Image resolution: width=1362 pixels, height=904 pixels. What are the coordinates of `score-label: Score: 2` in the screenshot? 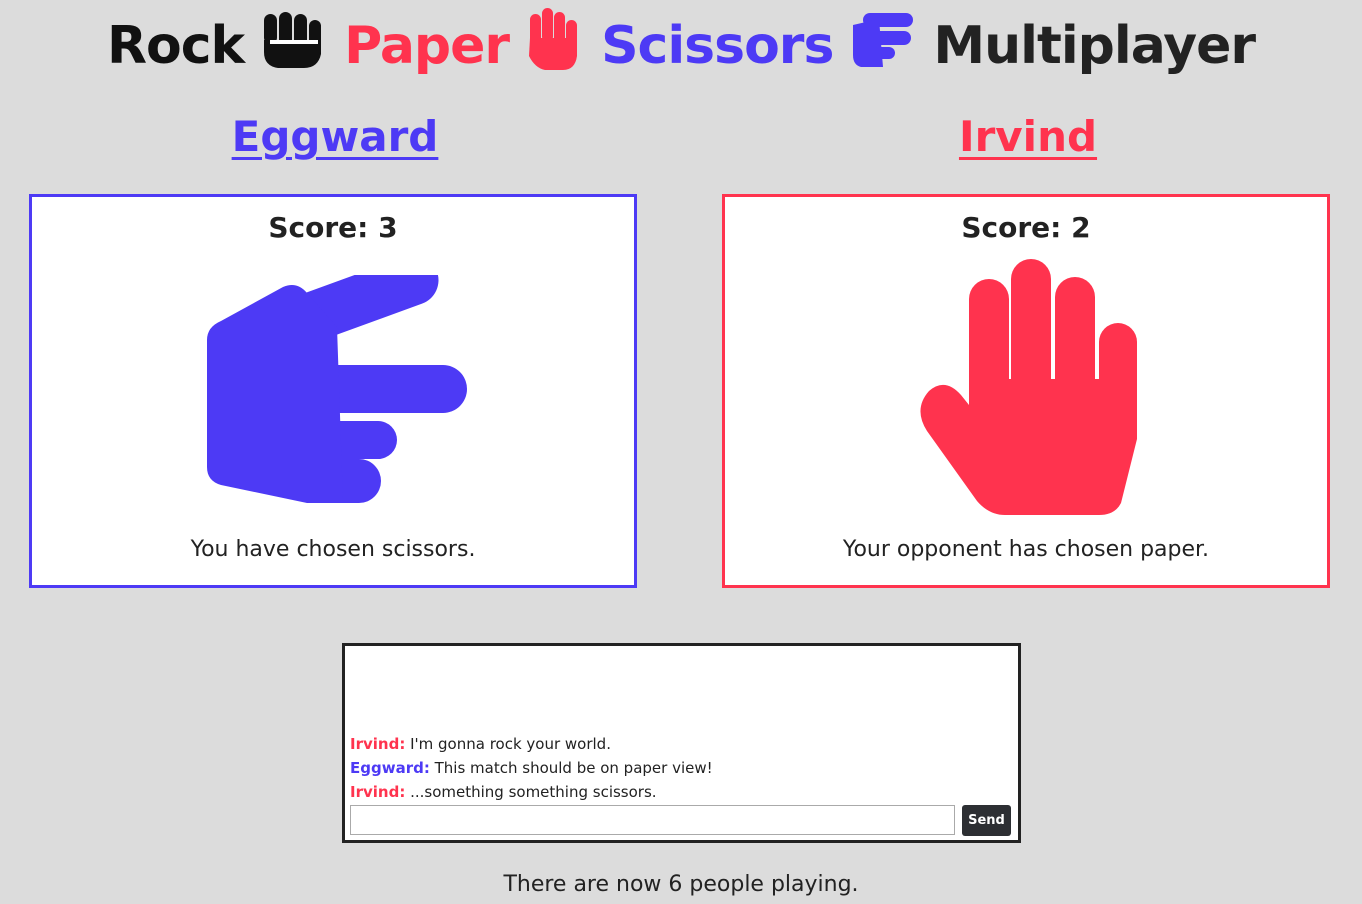 It's located at (1026, 227).